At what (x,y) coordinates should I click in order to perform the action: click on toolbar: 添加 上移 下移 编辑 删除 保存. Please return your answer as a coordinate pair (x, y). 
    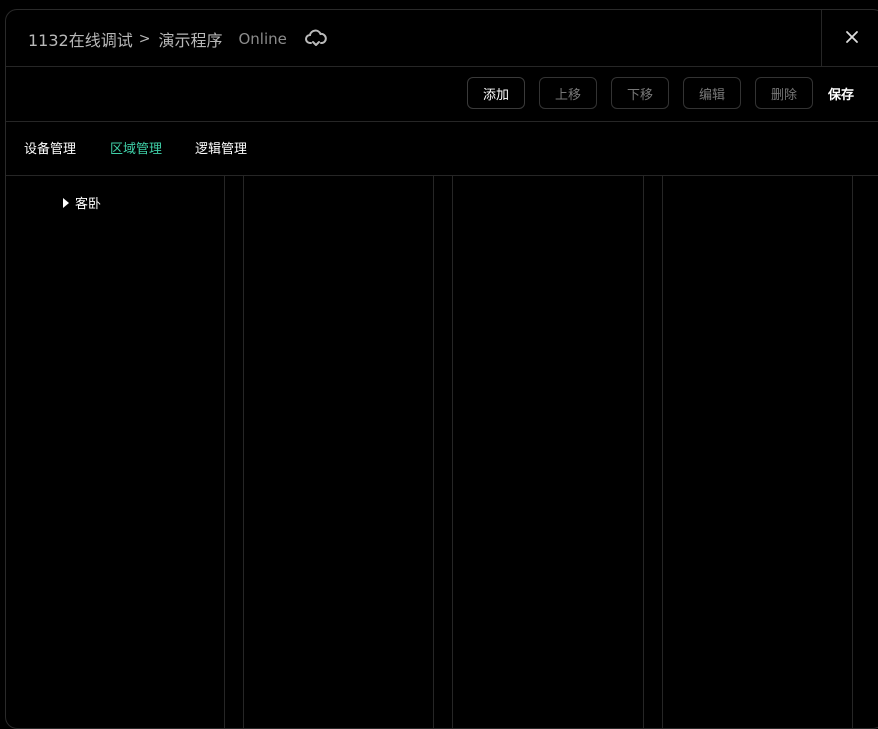
    Looking at the image, I should click on (442, 94).